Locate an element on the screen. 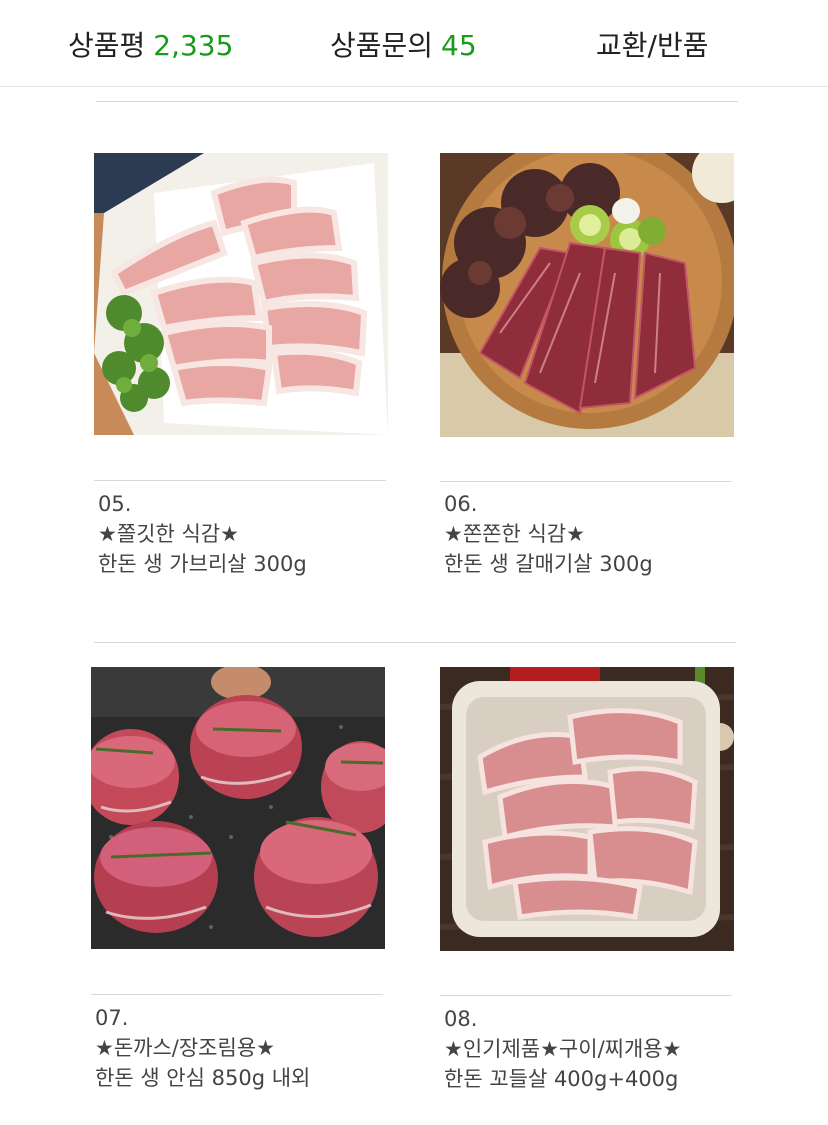 This screenshot has width=828, height=1125. review-tab-bar: 상품평 2,335 상품문의 45 교환/반품 is located at coordinates (414, 43).